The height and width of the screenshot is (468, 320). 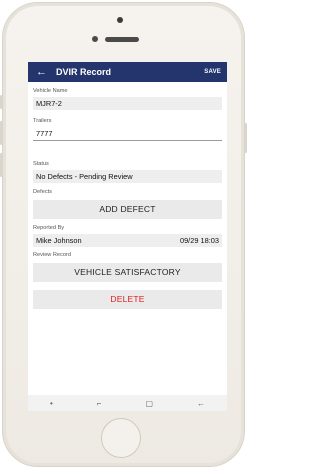 What do you see at coordinates (95, 39) in the screenshot?
I see `front-camera` at bounding box center [95, 39].